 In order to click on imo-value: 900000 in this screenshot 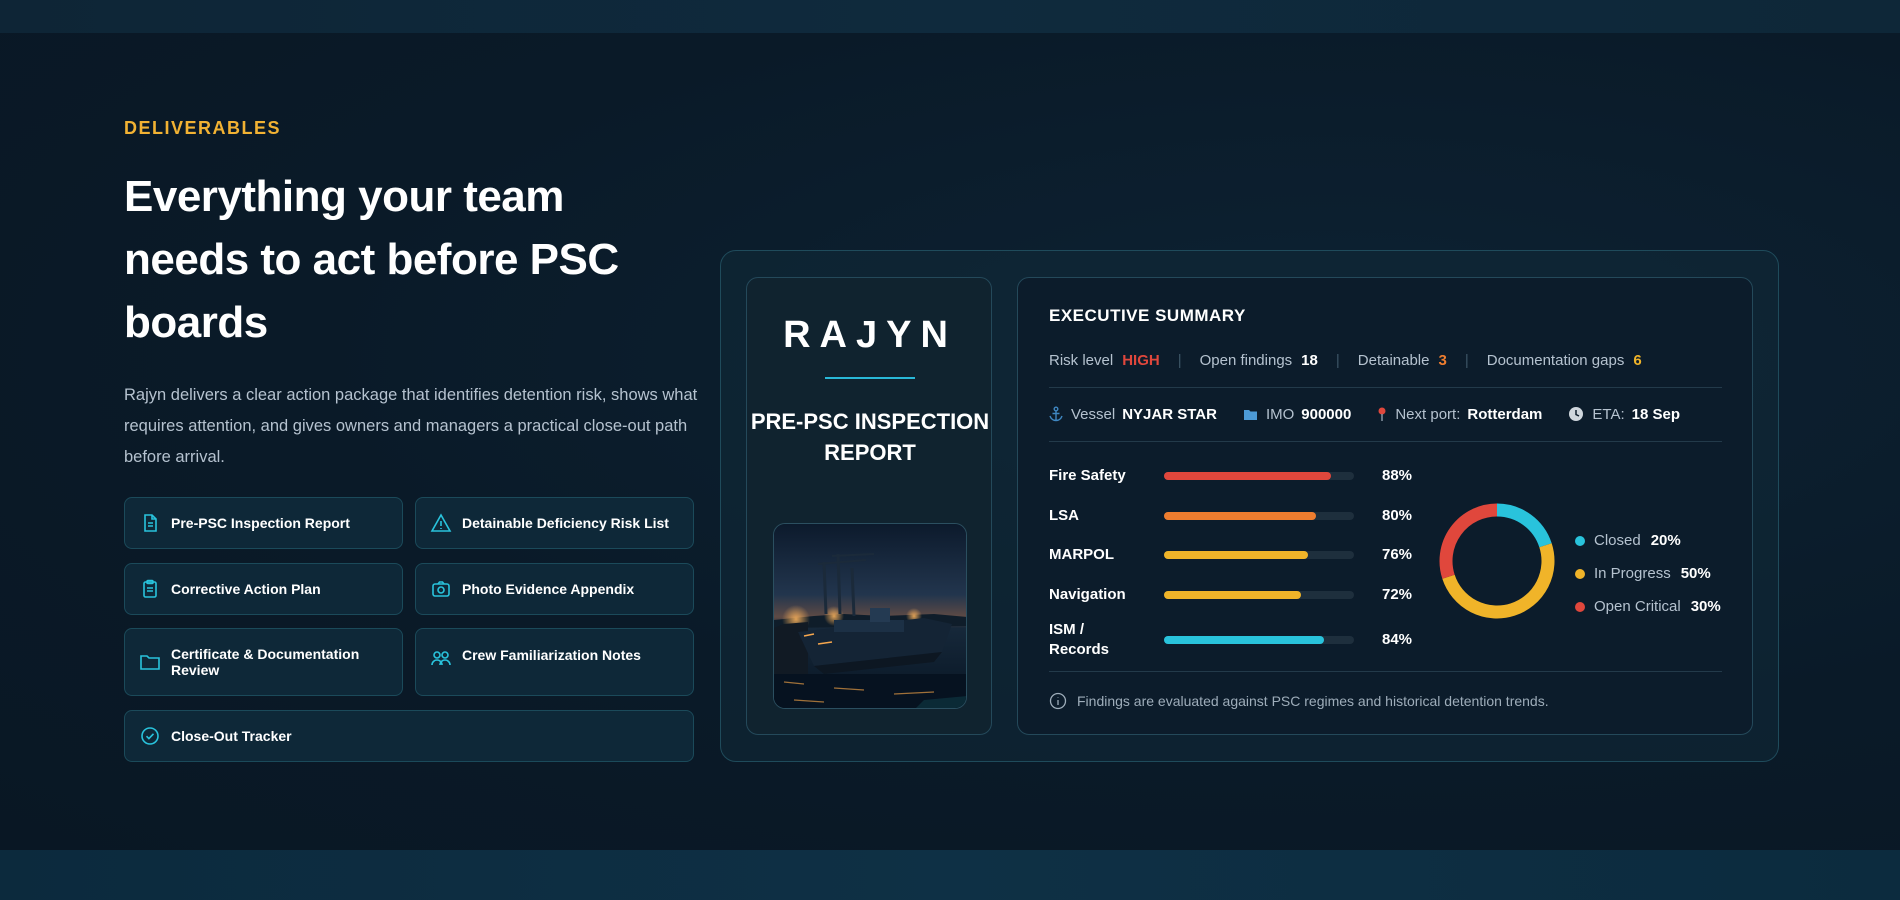, I will do `click(1326, 414)`.